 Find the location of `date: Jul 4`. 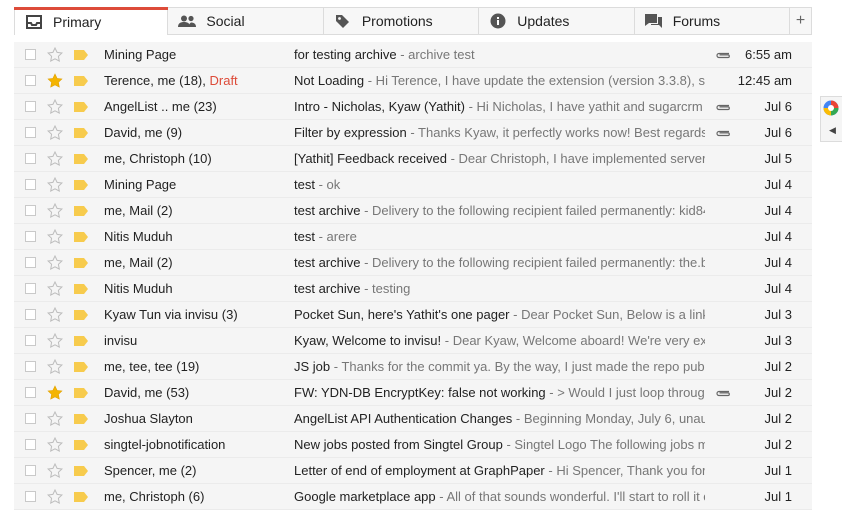

date: Jul 4 is located at coordinates (778, 236).